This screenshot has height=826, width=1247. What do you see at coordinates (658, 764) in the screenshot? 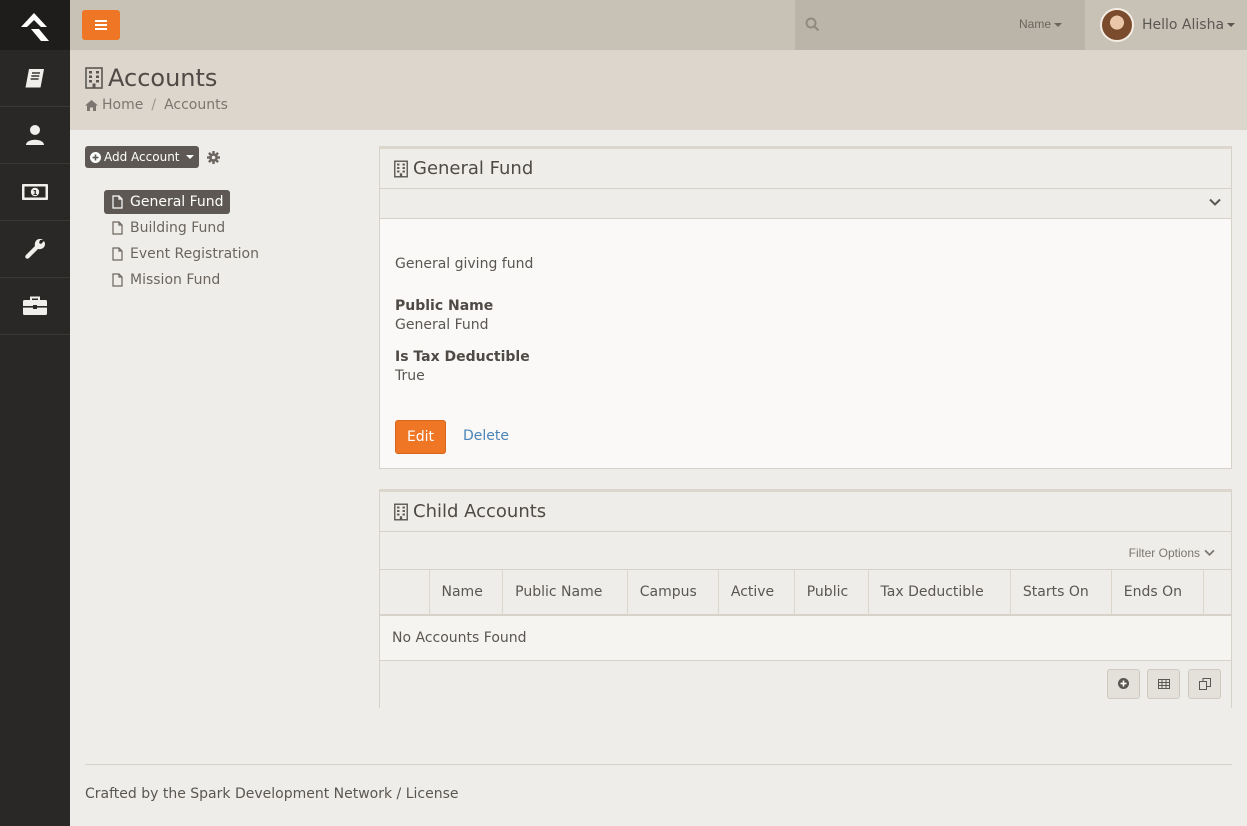
I see `footer-divider` at bounding box center [658, 764].